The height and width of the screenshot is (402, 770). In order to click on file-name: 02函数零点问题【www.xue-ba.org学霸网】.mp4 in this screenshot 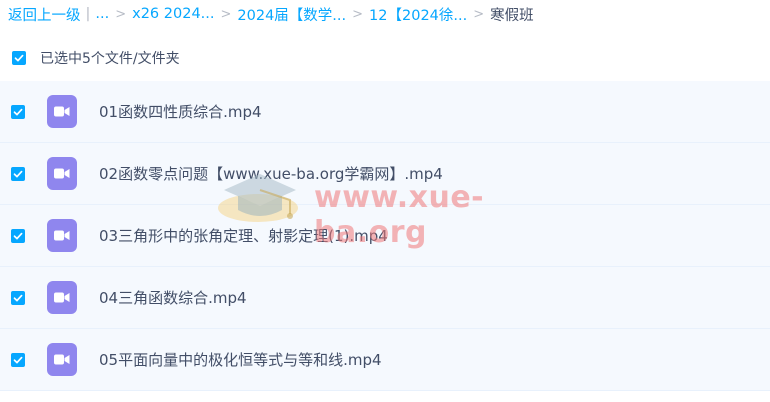, I will do `click(271, 173)`.